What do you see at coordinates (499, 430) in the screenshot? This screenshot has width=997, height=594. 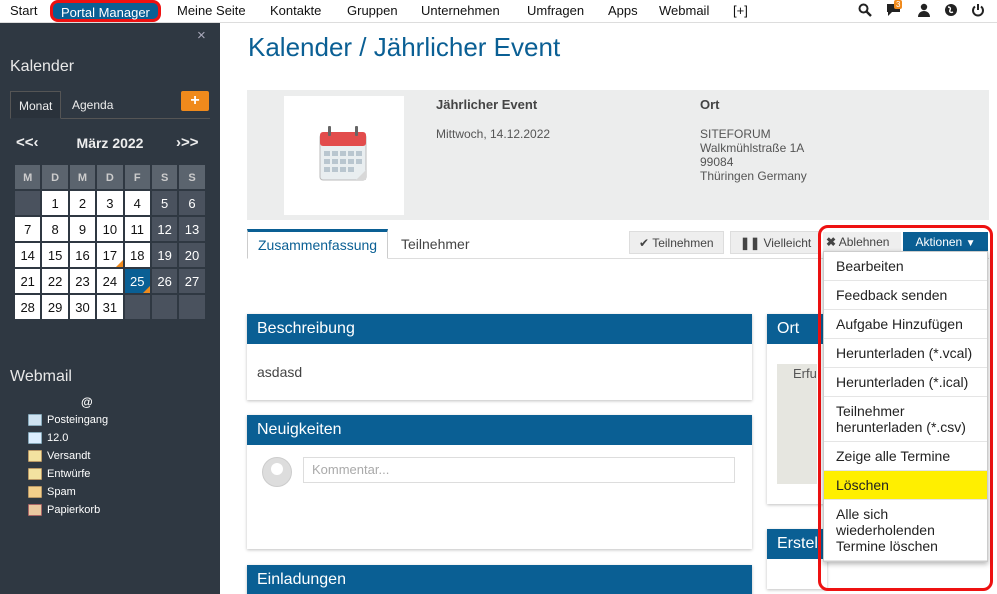 I see `panel-title: Neuigkeiten` at bounding box center [499, 430].